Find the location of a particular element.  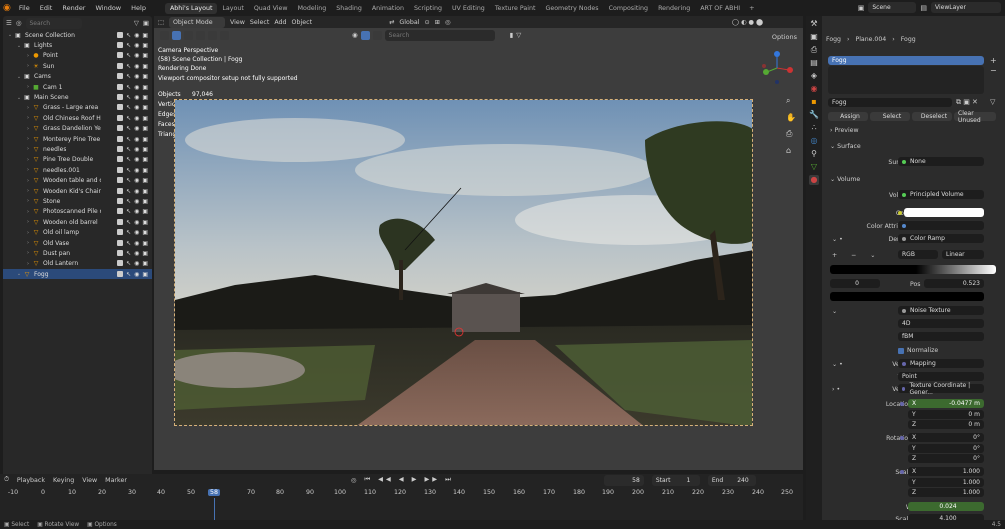

outliner-row: › ☀ Sun ↖ ◉ ▣ is located at coordinates (77, 66).